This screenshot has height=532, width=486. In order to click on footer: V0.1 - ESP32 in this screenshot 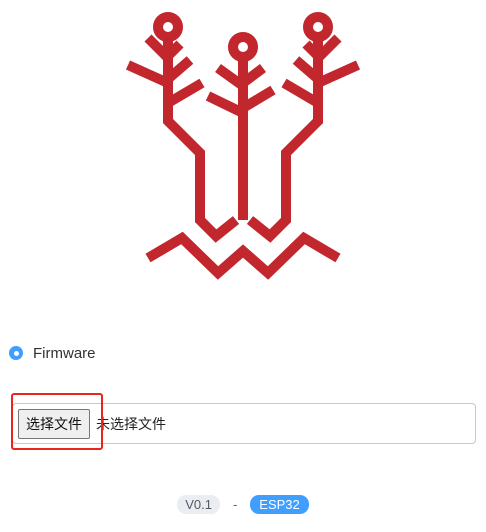, I will do `click(243, 504)`.